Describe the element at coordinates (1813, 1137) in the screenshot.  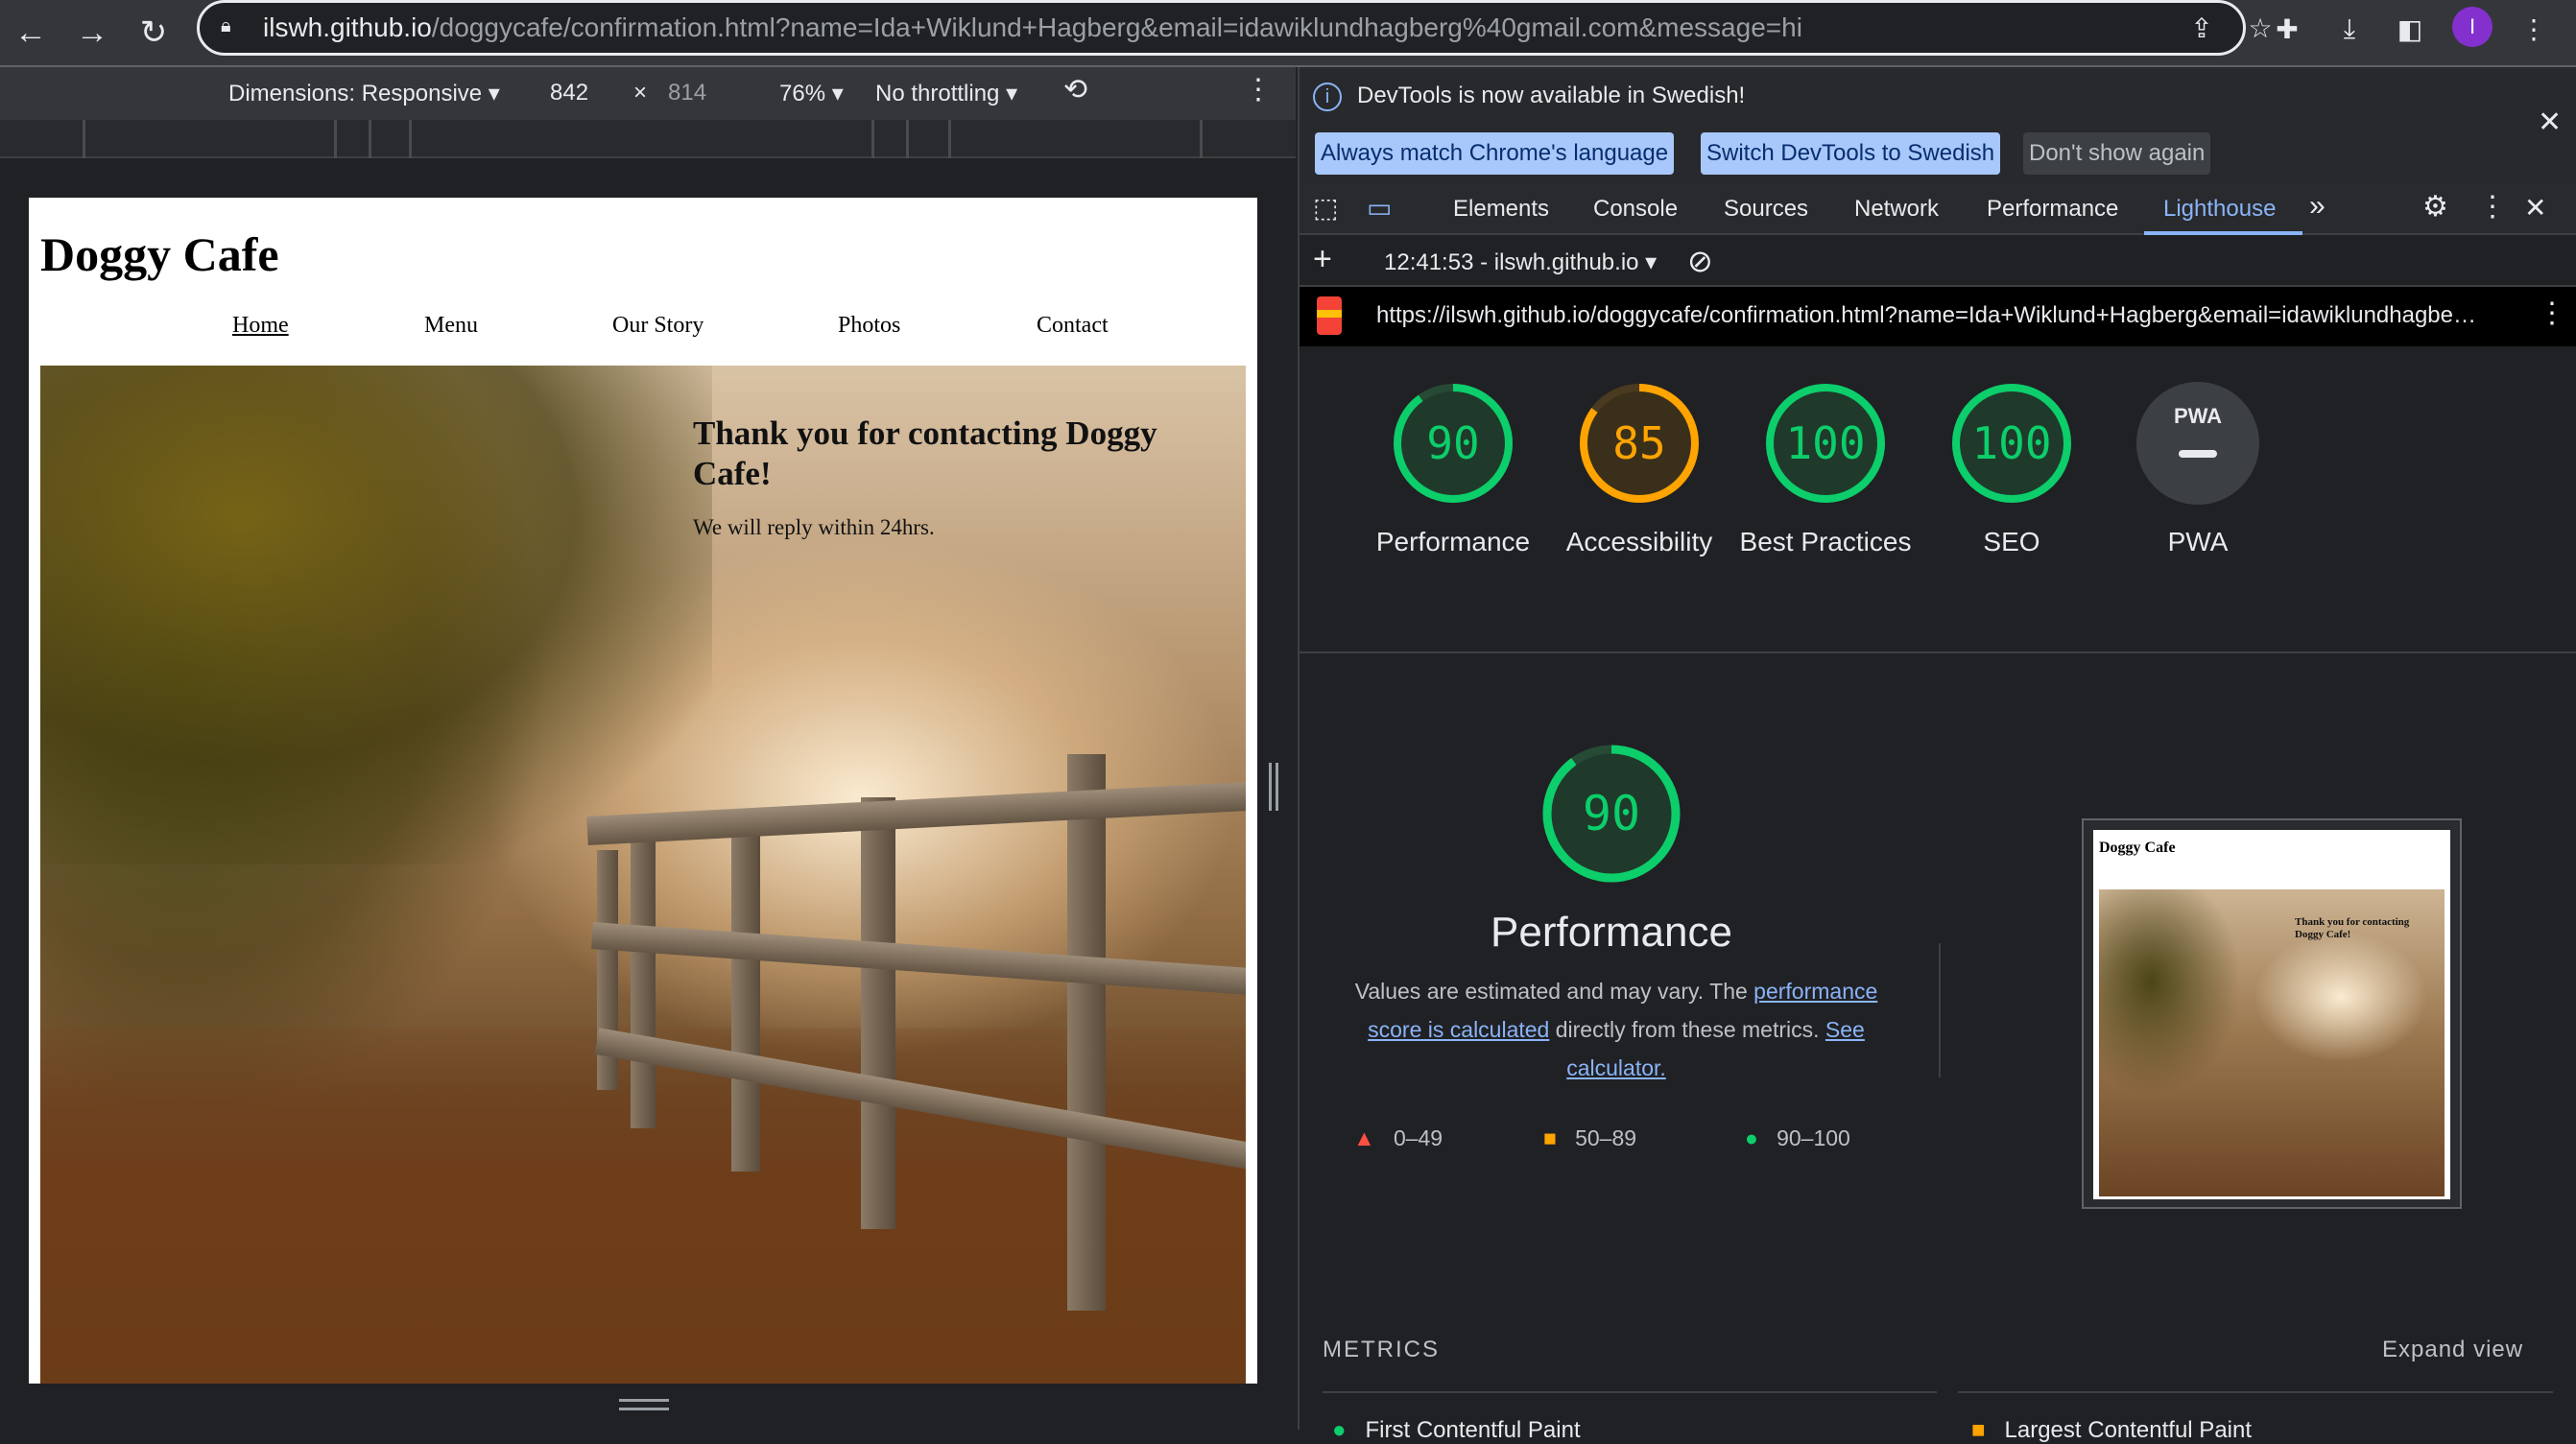
I see `legend-good-label: 90–100` at that location.